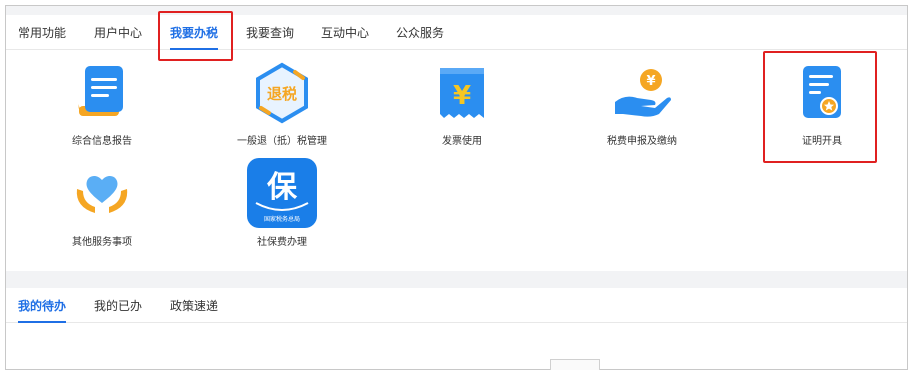 This screenshot has height=375, width=915. I want to click on social-insurance-icon: 保 国家税务总局, so click(282, 193).